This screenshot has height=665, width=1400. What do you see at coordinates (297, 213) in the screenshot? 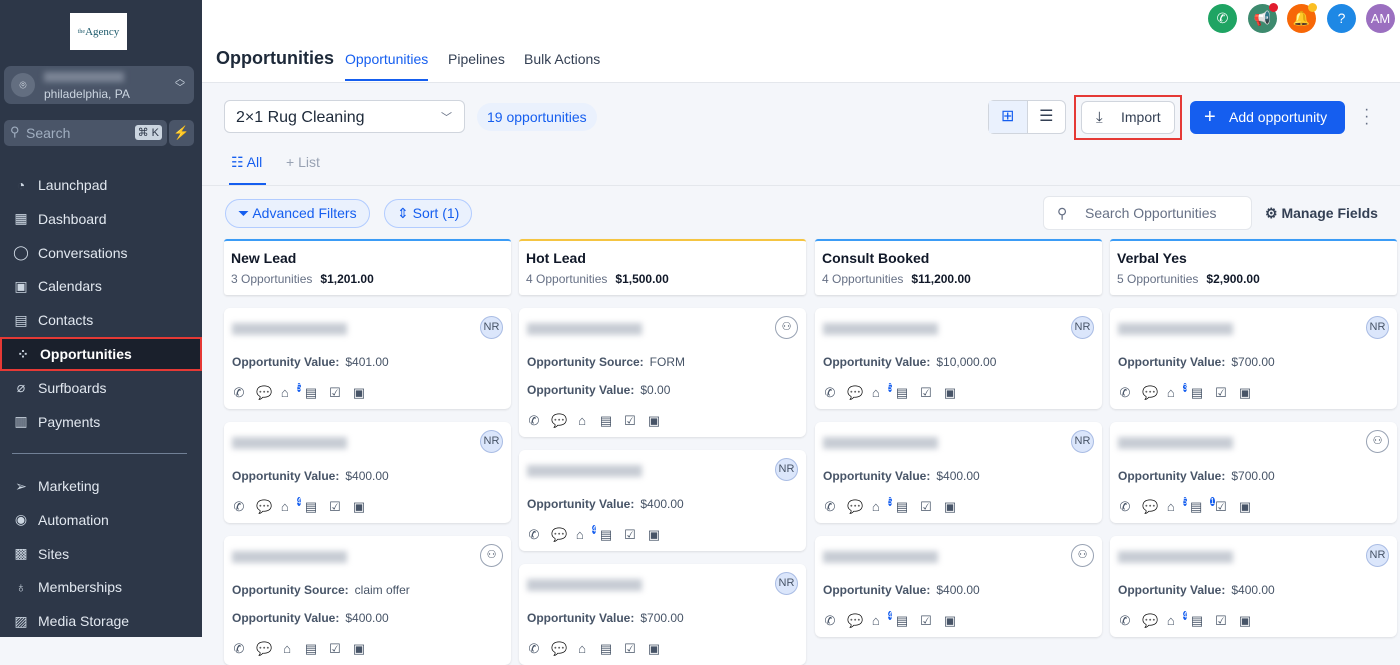
I see `advanced-filters-button: ⏷ Advanced Filters` at bounding box center [297, 213].